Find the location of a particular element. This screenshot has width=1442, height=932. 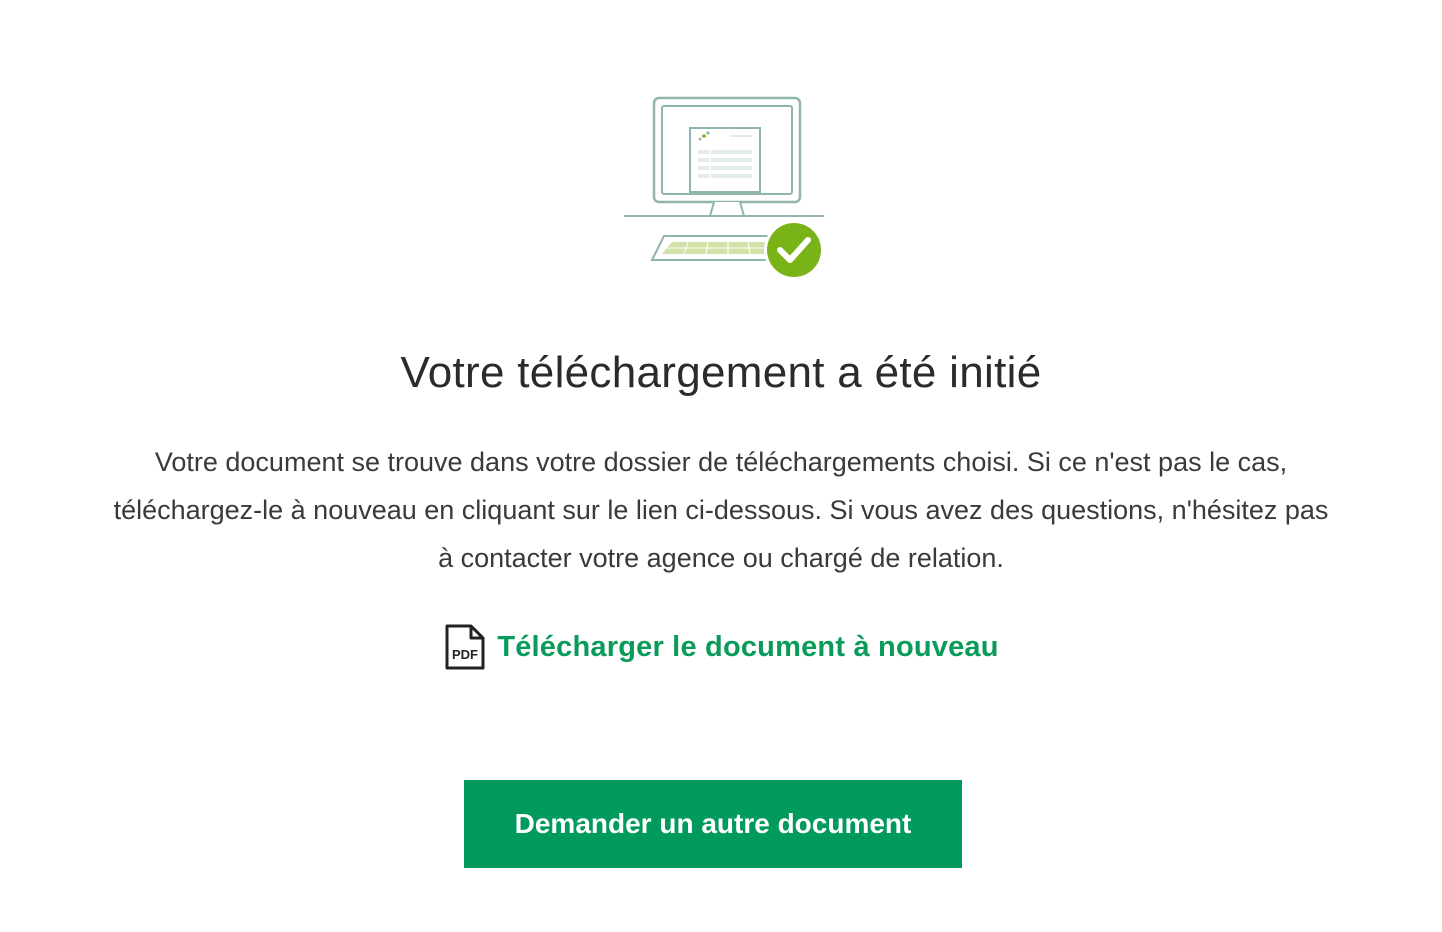

redownload-link: PDF Télécharger le document à nouveau is located at coordinates (720, 647).